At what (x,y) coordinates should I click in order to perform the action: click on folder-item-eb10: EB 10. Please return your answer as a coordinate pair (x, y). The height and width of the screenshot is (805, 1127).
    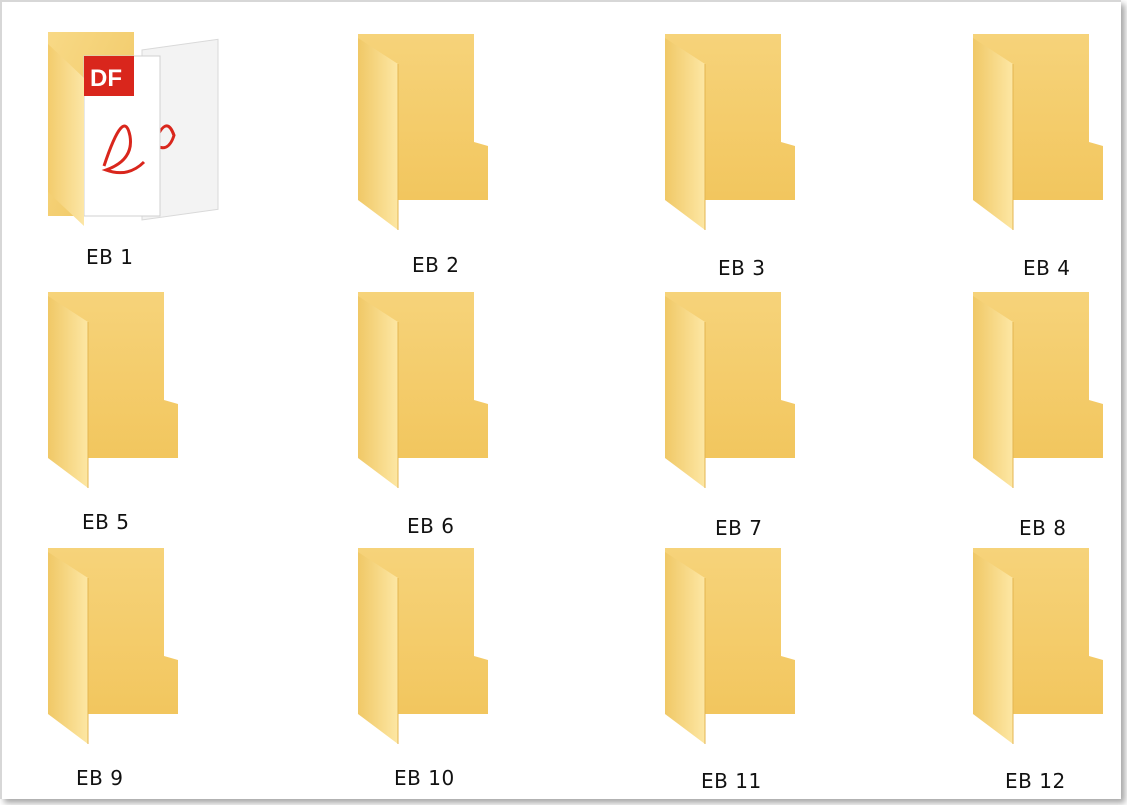
    Looking at the image, I should click on (447, 669).